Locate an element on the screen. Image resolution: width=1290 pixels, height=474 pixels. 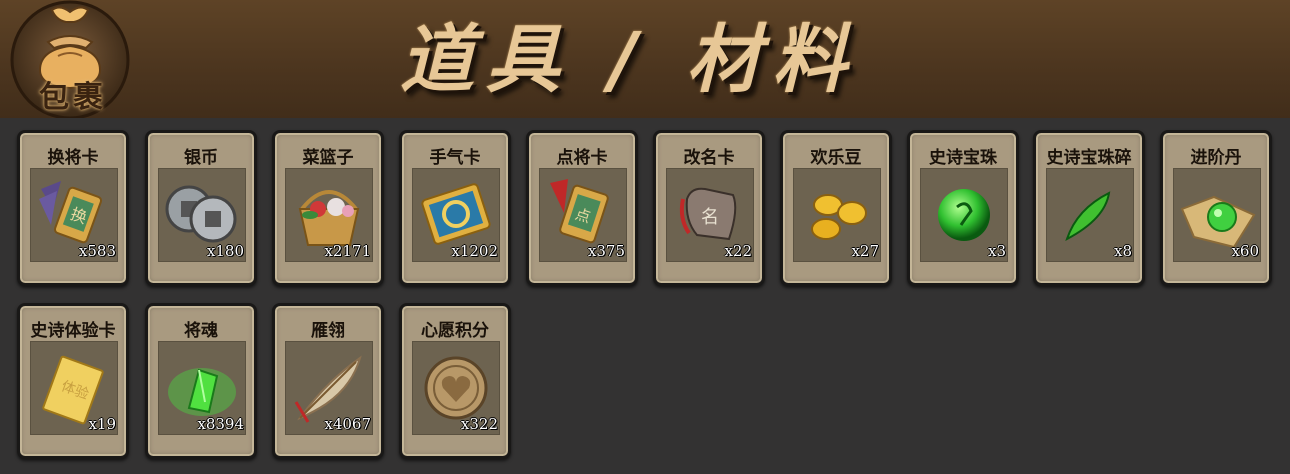
item-name: 史诗体验卡 is located at coordinates (73, 331).